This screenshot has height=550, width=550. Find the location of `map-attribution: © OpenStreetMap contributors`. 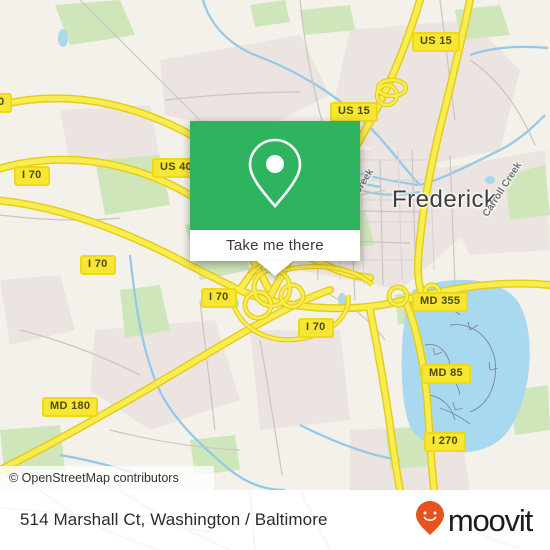

map-attribution: © OpenStreetMap contributors is located at coordinates (107, 478).